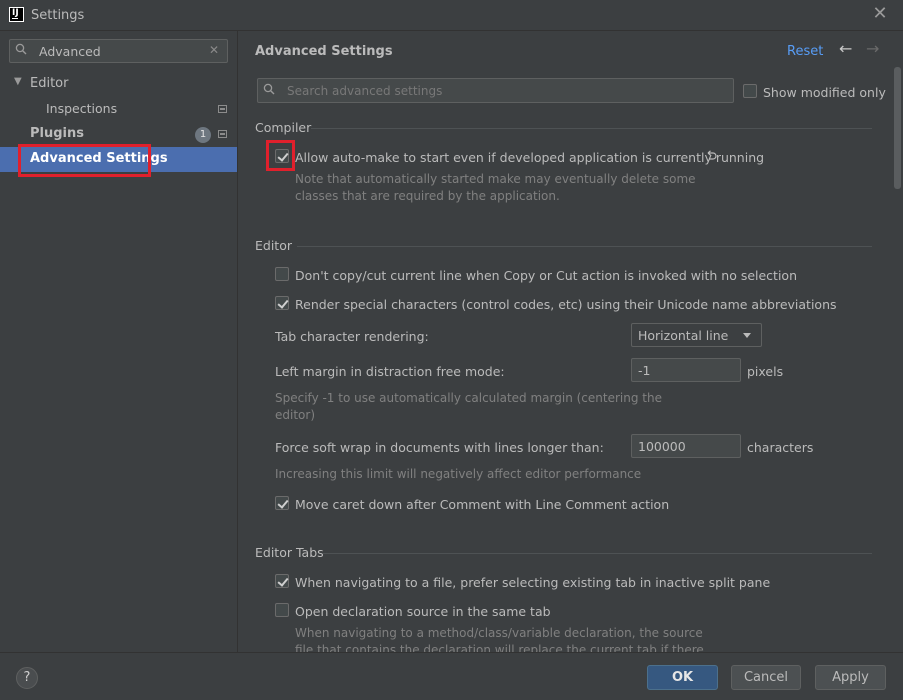 The image size is (903, 700). What do you see at coordinates (324, 51) in the screenshot?
I see `page-title: Advanced Settings` at bounding box center [324, 51].